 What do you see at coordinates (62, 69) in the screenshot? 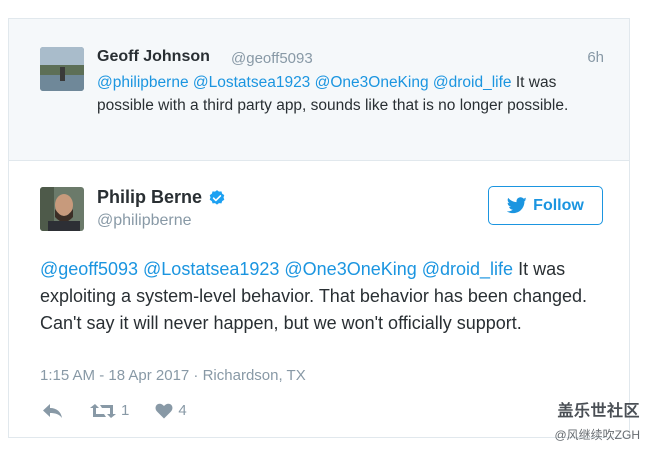
I see `geoff-avatar` at bounding box center [62, 69].